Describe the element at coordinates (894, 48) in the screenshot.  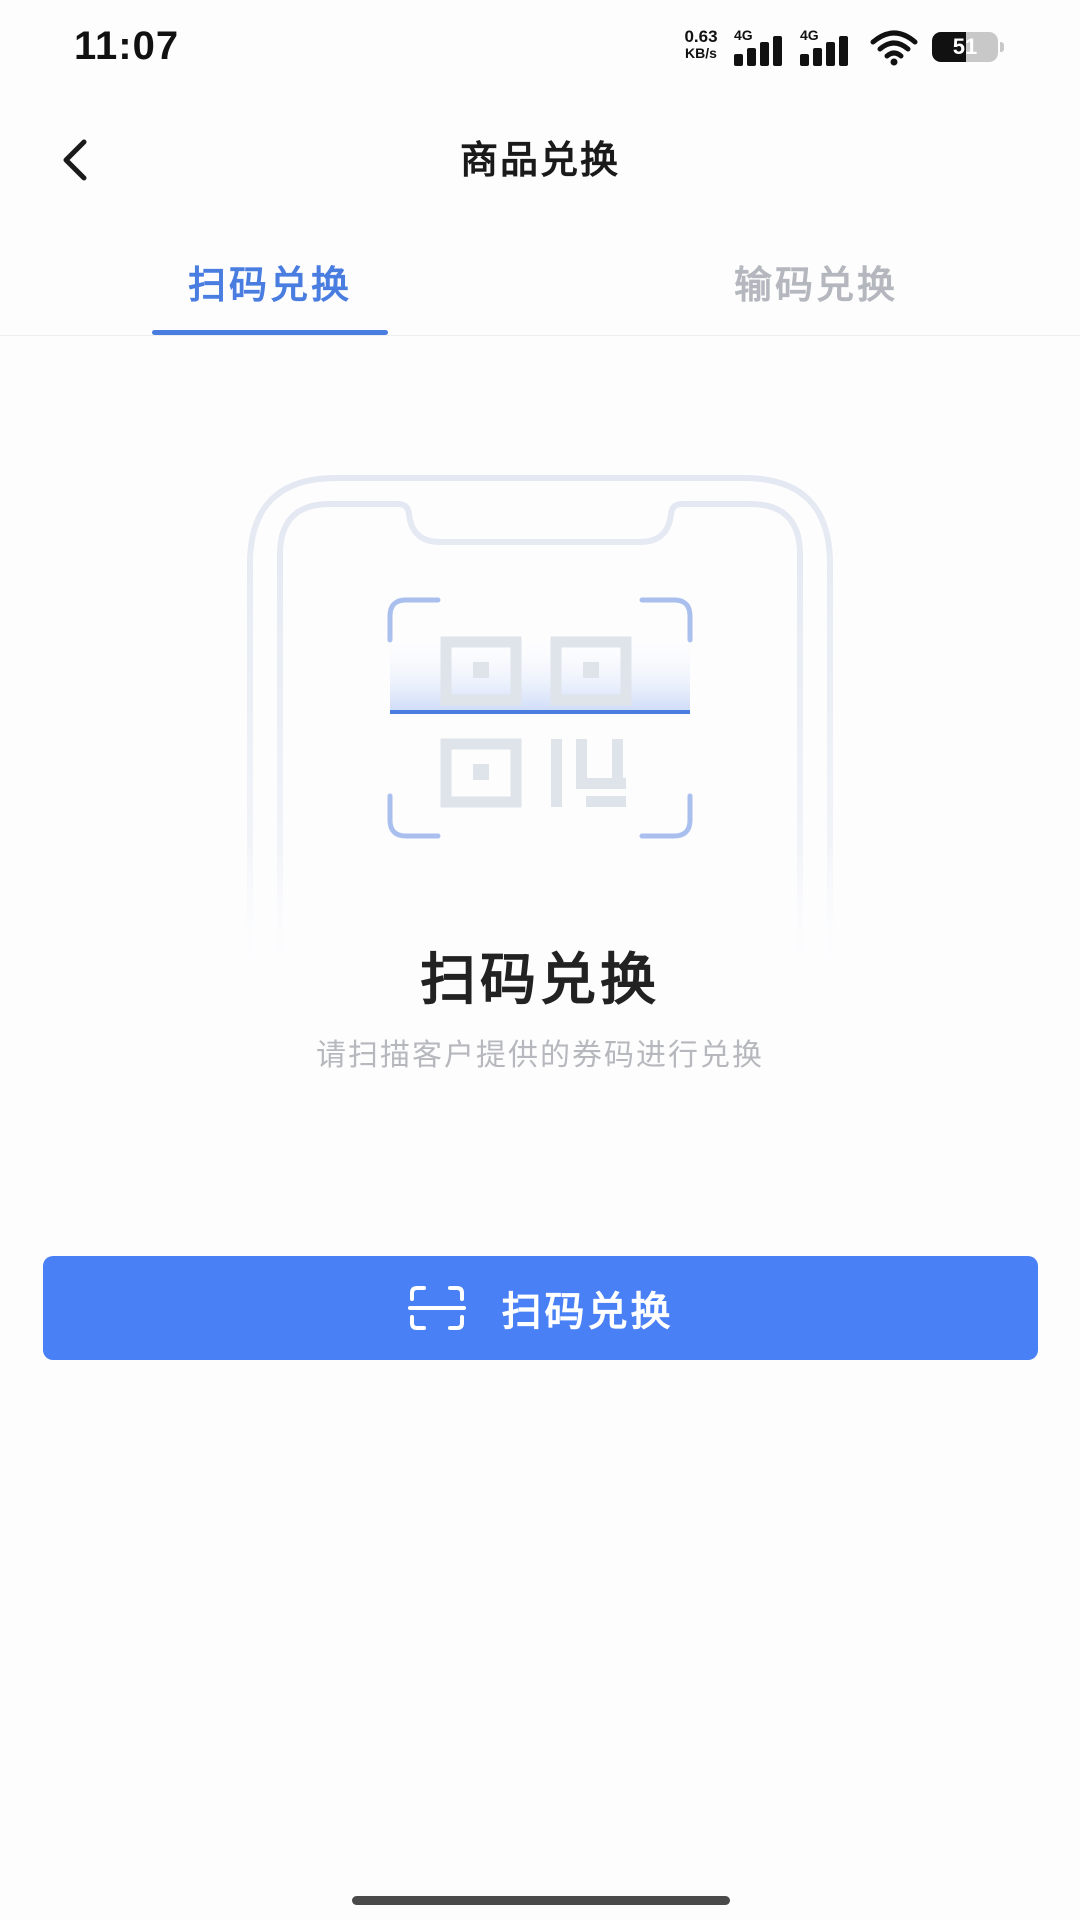
I see `wifi-icon` at that location.